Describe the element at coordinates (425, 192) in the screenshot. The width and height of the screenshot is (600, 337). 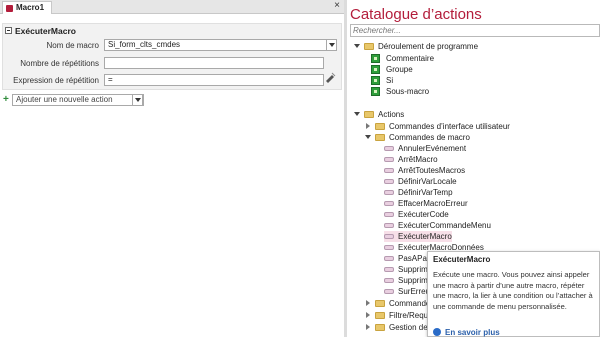
I see `tree-item-label: DéfinirVarTemp` at that location.